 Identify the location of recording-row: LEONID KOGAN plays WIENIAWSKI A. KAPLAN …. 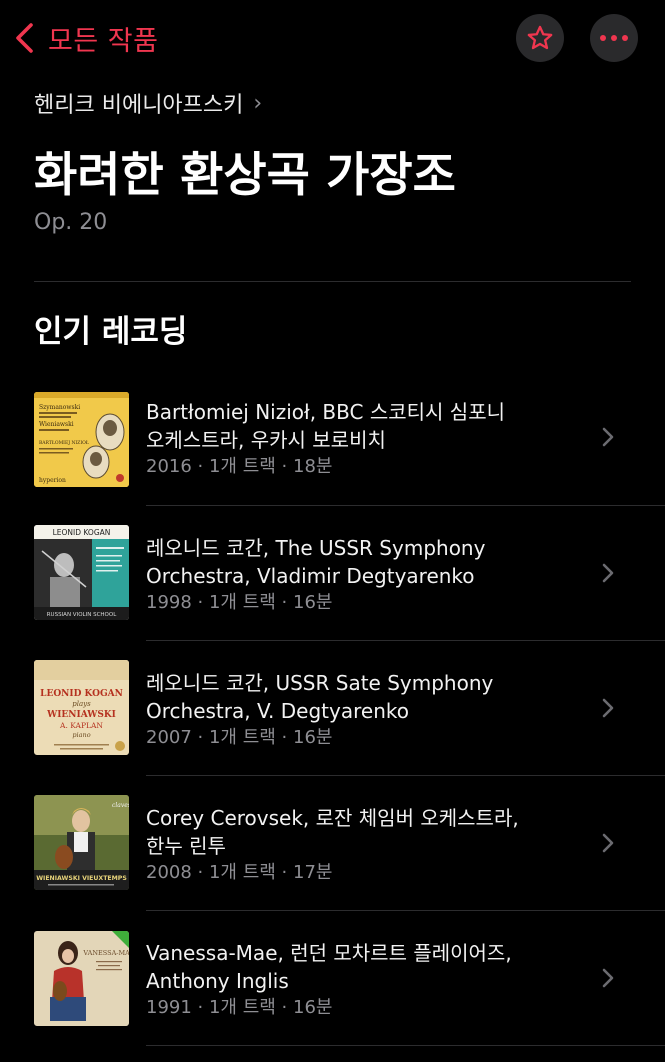
(332, 708).